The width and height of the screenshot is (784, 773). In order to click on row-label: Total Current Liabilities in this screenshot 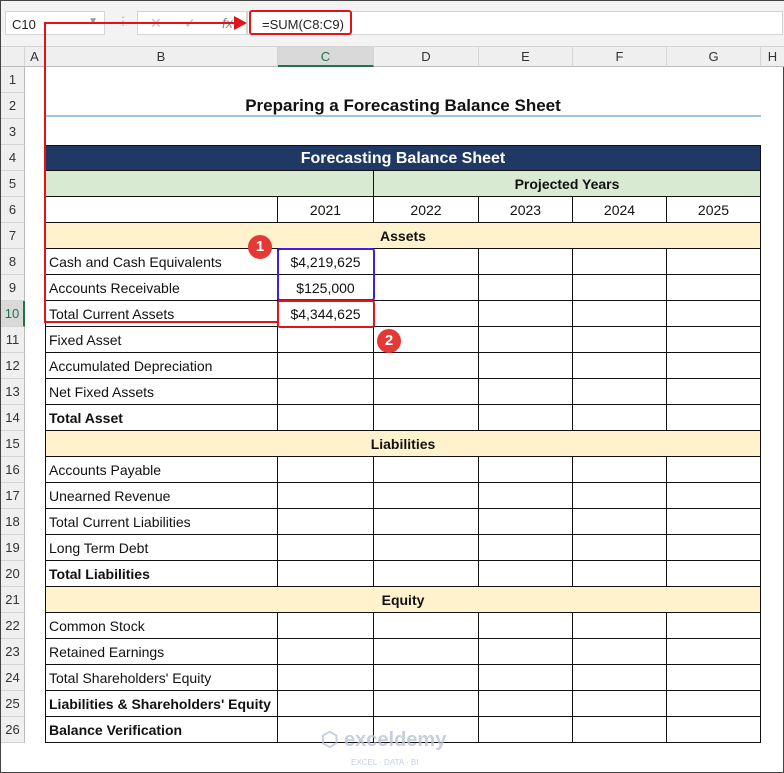, I will do `click(161, 522)`.